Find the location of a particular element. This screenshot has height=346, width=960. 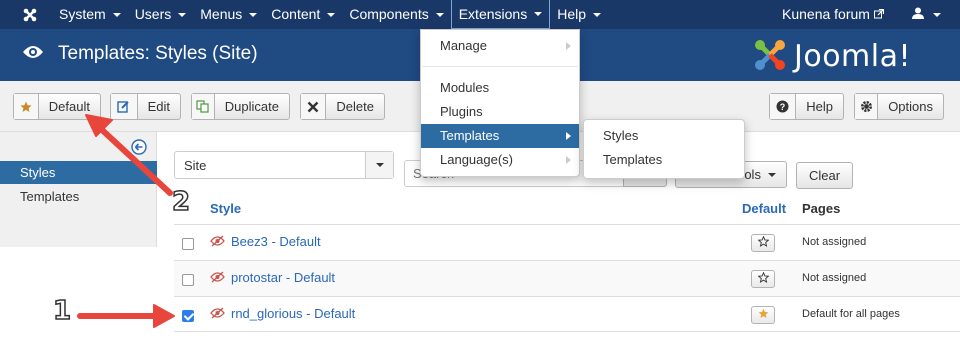

duplicate-button-label: Duplicate is located at coordinates (251, 106).